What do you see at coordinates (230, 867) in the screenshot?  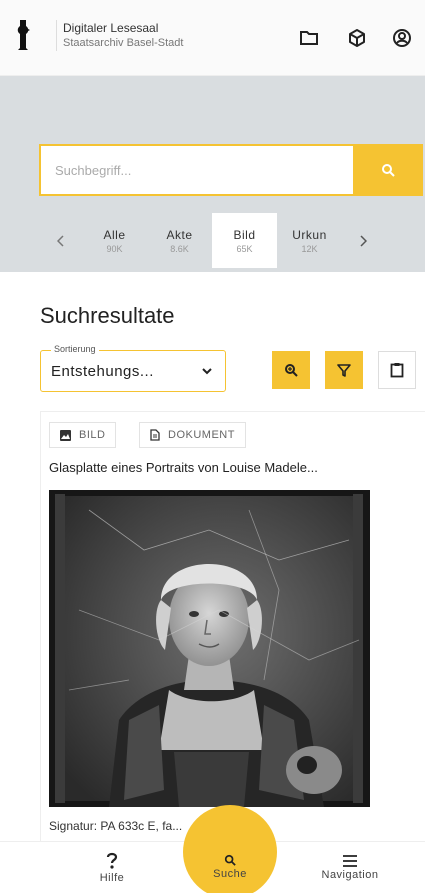 I see `nav-search: Suche` at bounding box center [230, 867].